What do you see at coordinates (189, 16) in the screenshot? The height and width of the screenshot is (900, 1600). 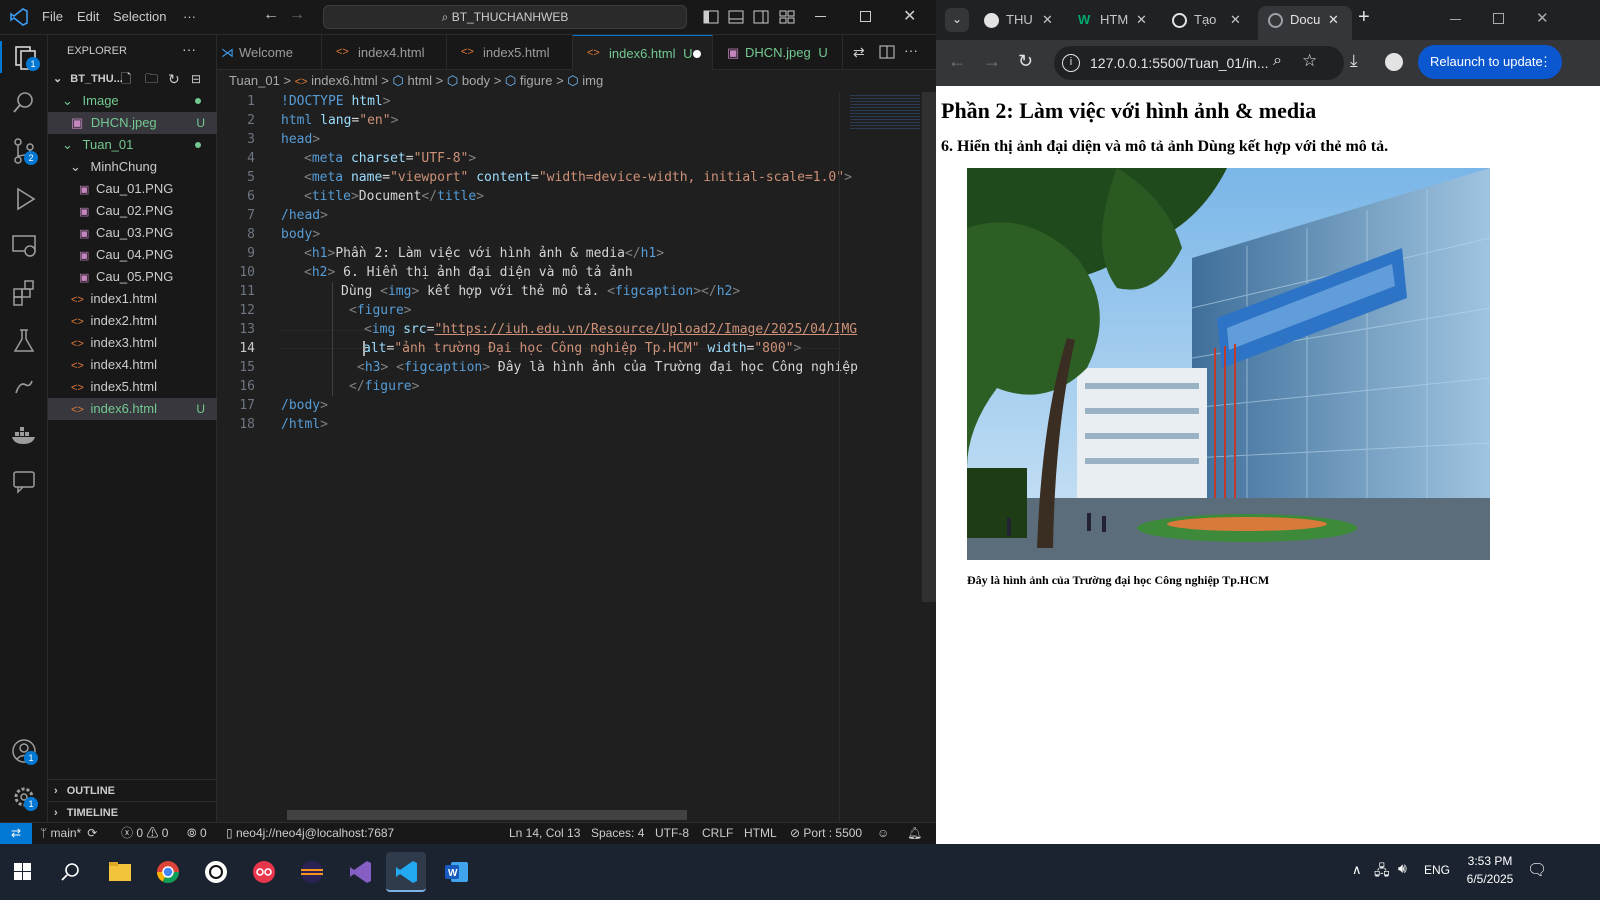 I see `menu-more: ···` at bounding box center [189, 16].